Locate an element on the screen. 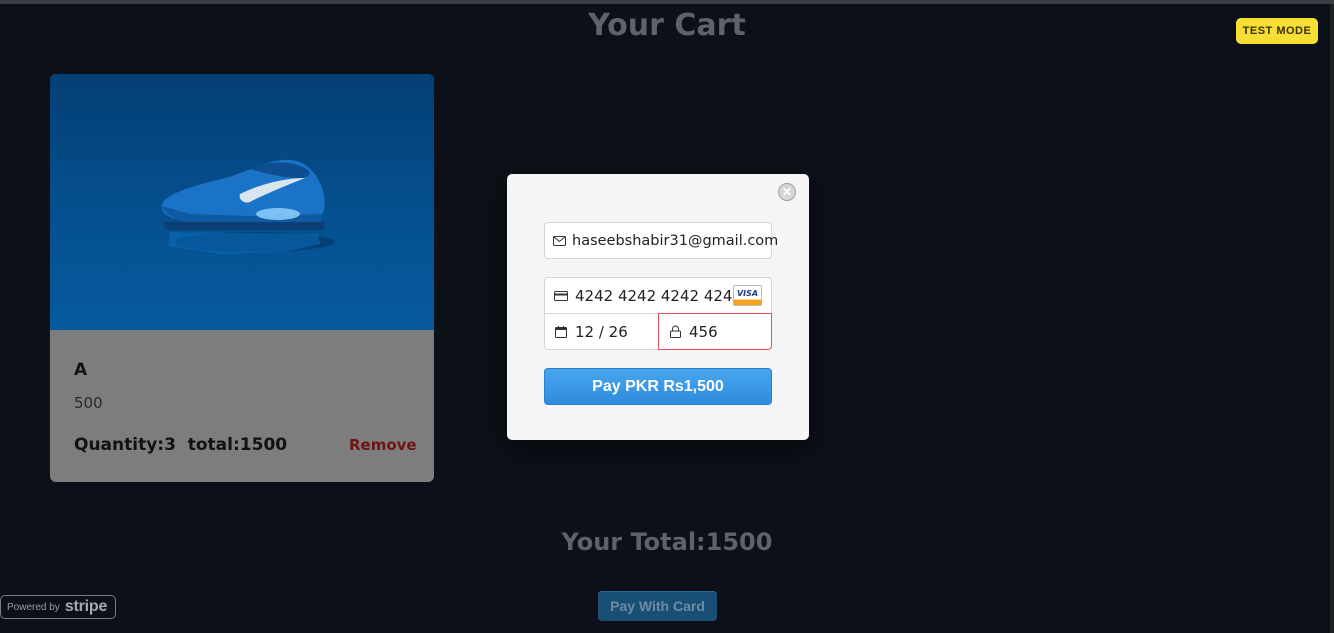 This screenshot has height=633, width=1334. test-mode-badge: TEST MODE is located at coordinates (1277, 31).